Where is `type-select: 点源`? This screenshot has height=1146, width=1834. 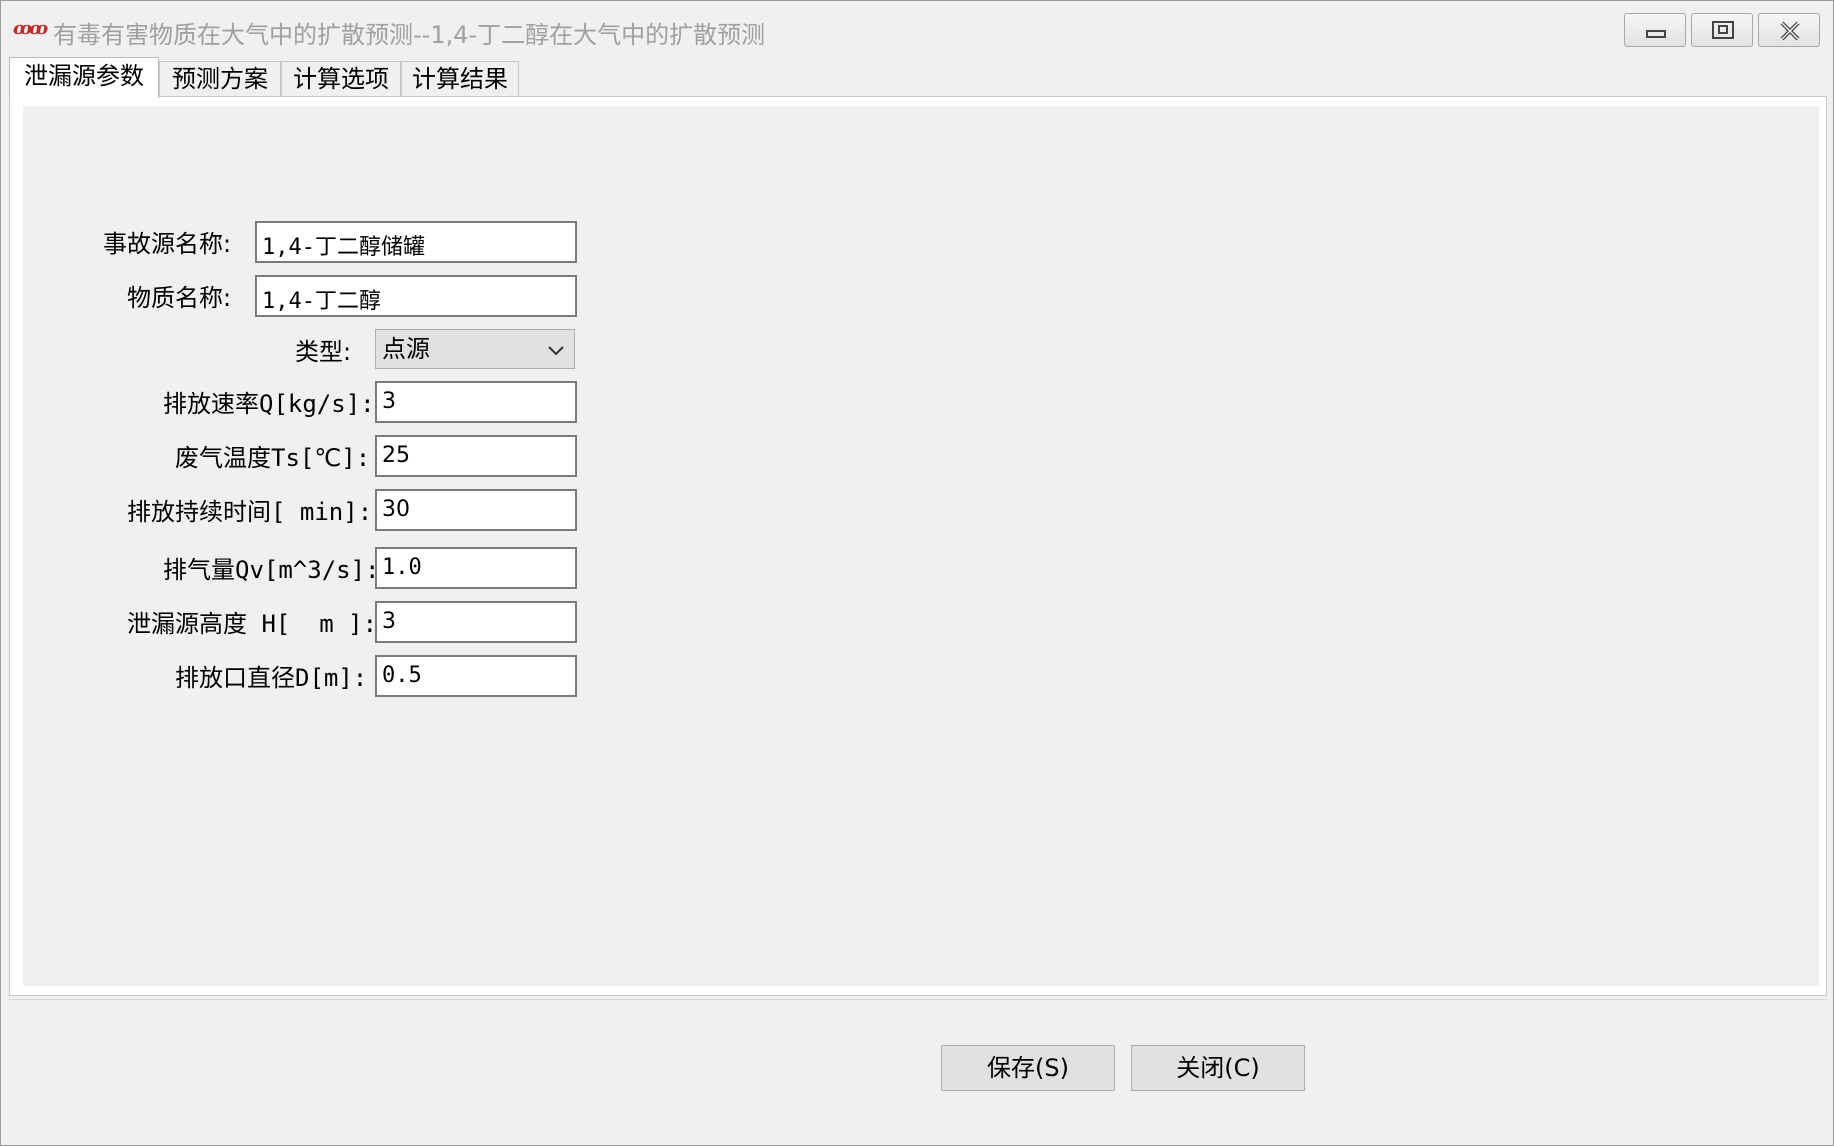
type-select: 点源 is located at coordinates (475, 349).